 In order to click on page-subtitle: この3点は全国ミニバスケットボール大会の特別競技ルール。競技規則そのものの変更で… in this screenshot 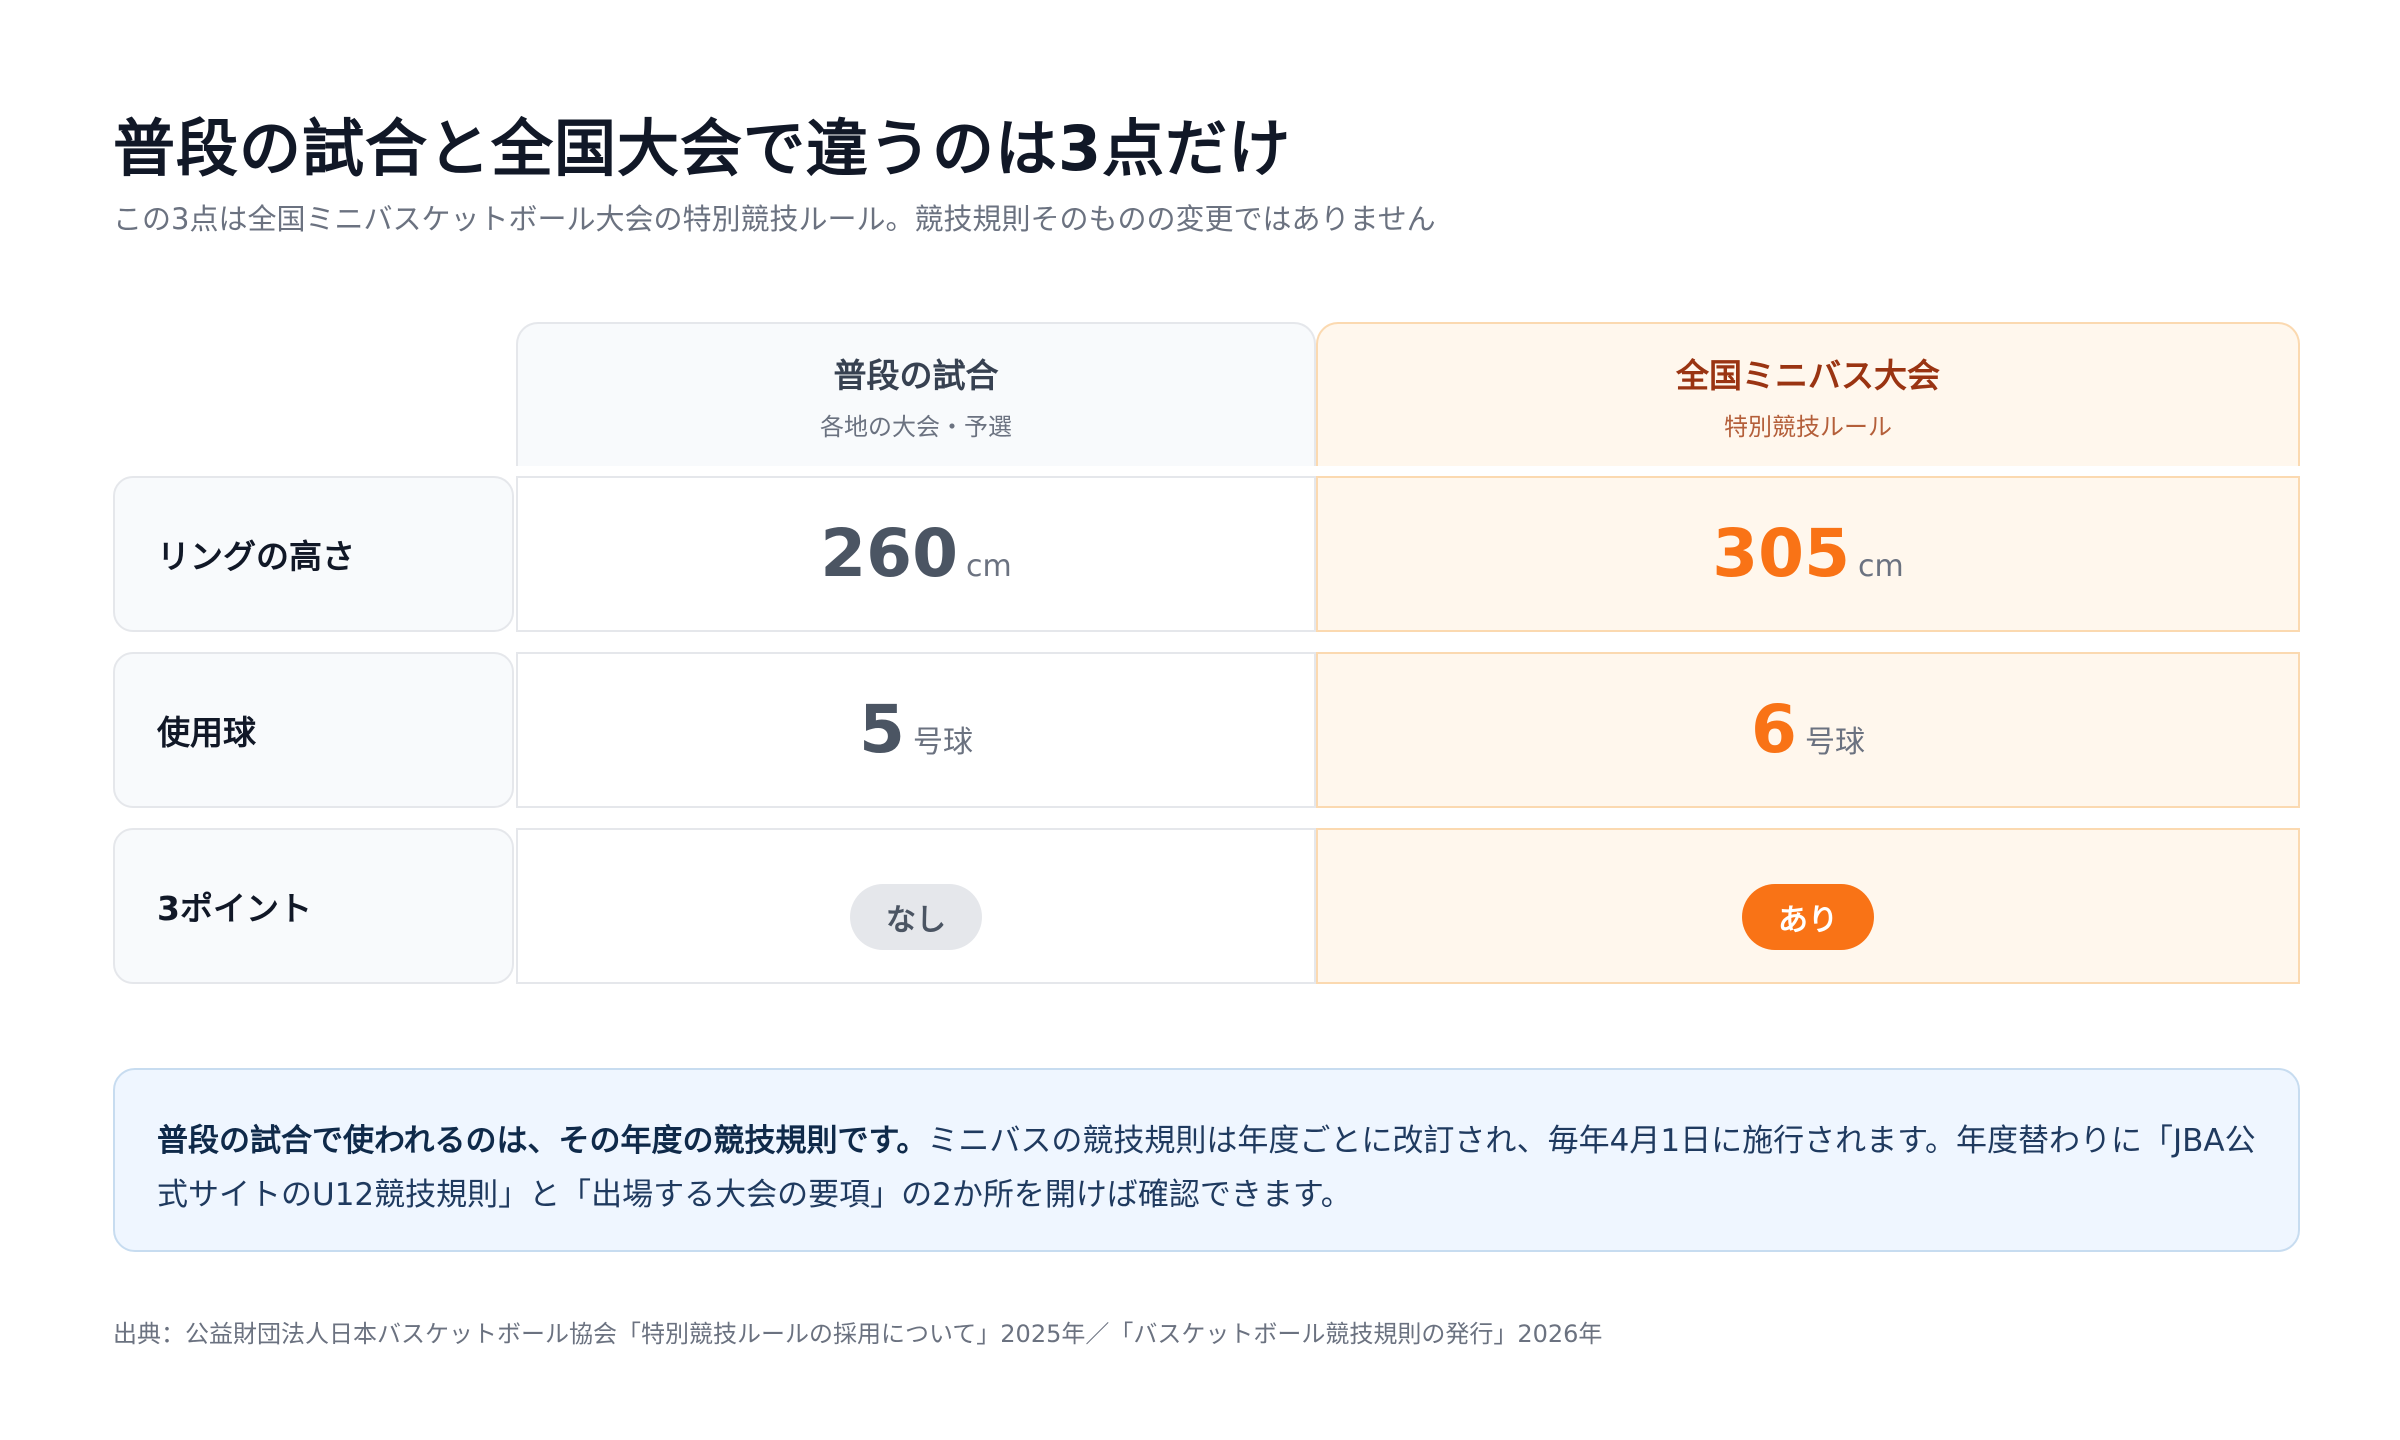, I will do `click(774, 219)`.